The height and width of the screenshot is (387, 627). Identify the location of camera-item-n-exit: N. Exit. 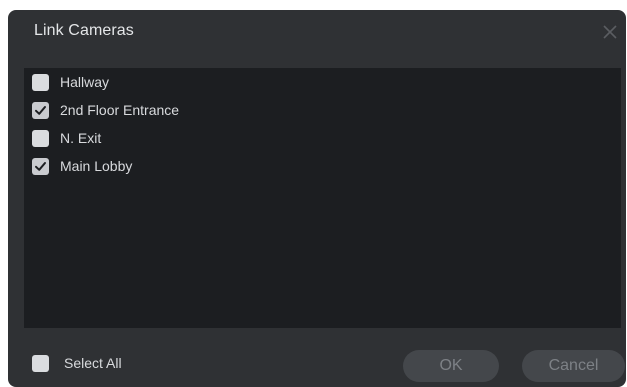
(66, 138).